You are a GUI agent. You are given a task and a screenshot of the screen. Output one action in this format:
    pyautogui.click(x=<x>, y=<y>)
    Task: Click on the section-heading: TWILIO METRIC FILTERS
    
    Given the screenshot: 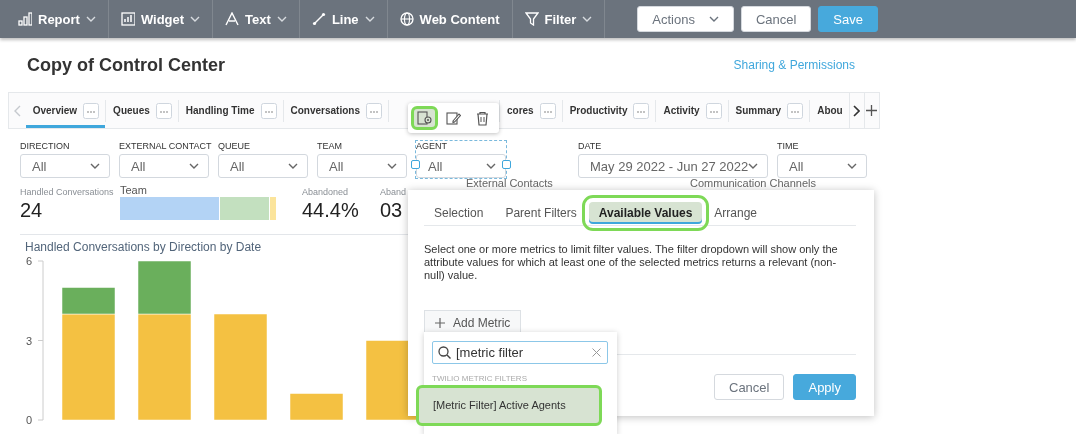 What is the action you would take?
    pyautogui.click(x=480, y=378)
    